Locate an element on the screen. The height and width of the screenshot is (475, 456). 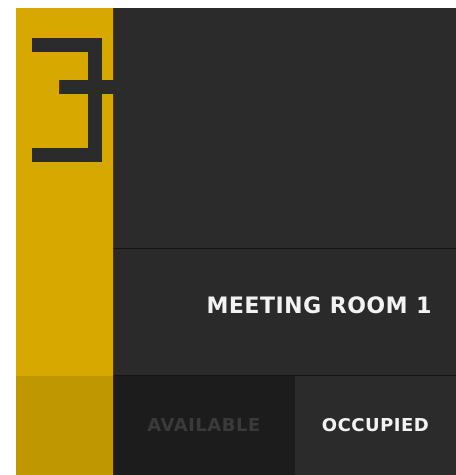
bracket-logo-icon is located at coordinates (72, 100).